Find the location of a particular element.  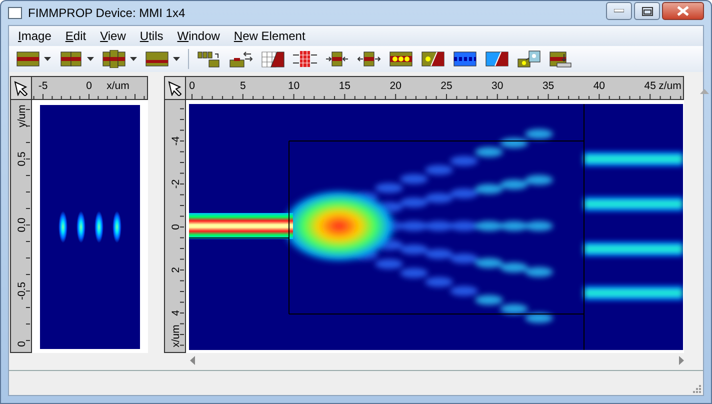

ruler-unit-label: y/um is located at coordinates (22, 116).